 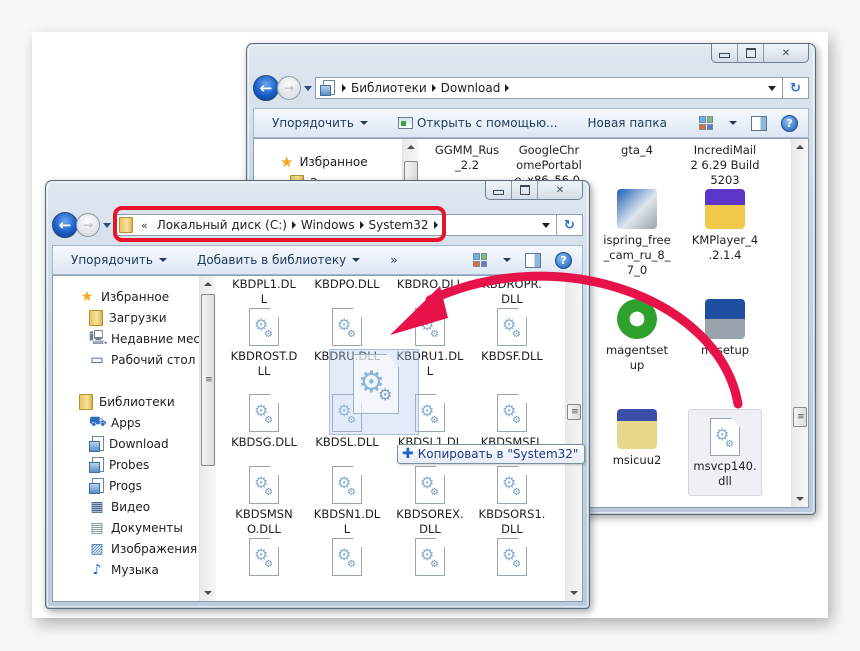 What do you see at coordinates (287, 161) in the screenshot?
I see `star-icon: ★` at bounding box center [287, 161].